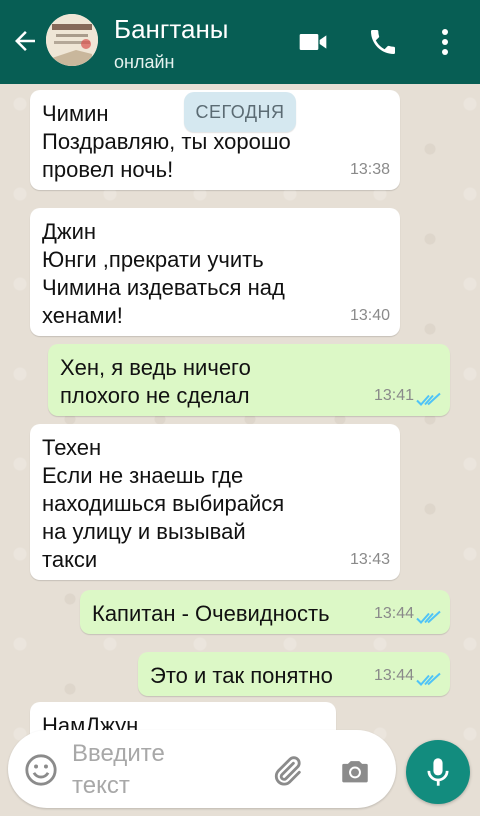 This screenshot has width=480, height=816. Describe the element at coordinates (287, 771) in the screenshot. I see `paperclip-icon` at that location.